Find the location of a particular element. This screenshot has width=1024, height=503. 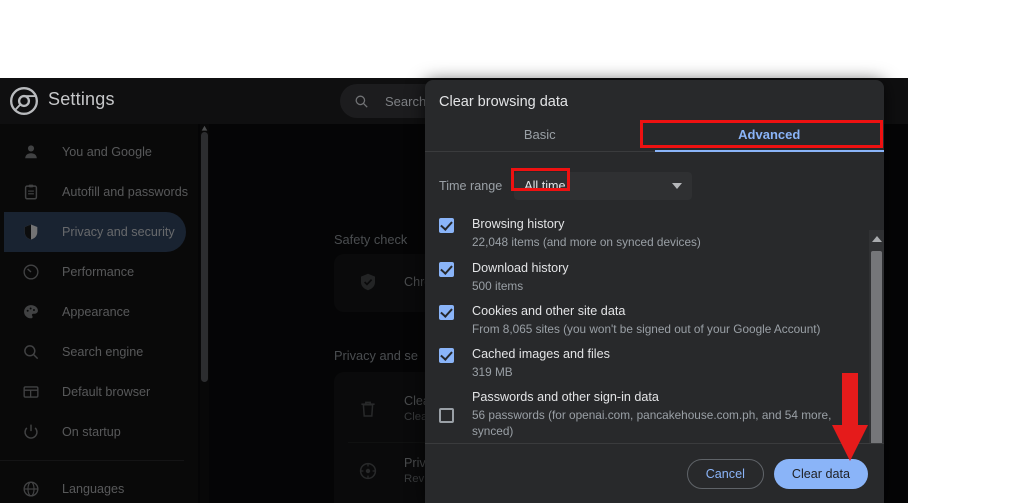

scroll-up-arrow-icon is located at coordinates (877, 239).